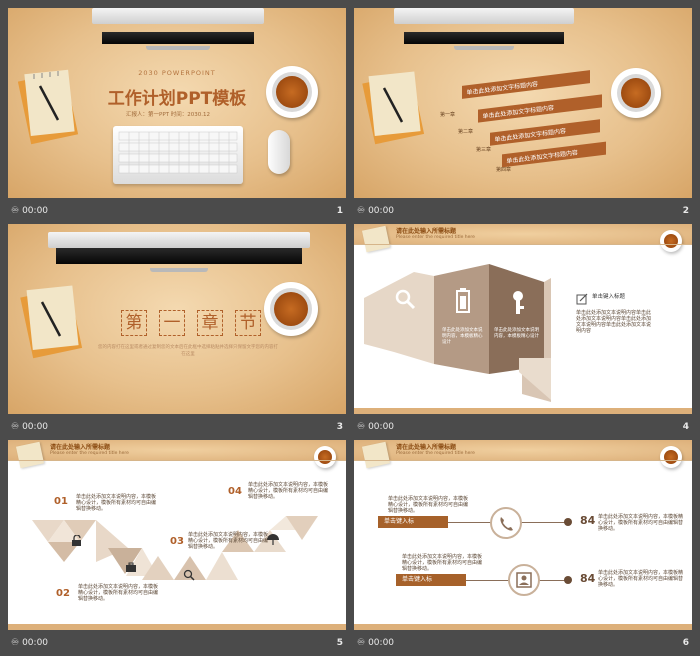 The image size is (700, 656). What do you see at coordinates (191, 323) in the screenshot?
I see `chapter-title: 第 一 章 节` at bounding box center [191, 323].